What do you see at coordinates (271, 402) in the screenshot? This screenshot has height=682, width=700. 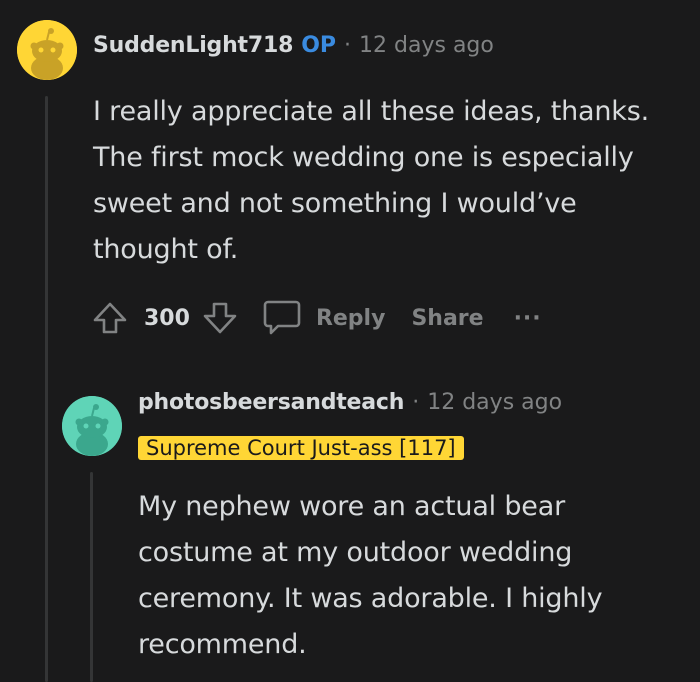 I see `username: photosbeersandteach` at bounding box center [271, 402].